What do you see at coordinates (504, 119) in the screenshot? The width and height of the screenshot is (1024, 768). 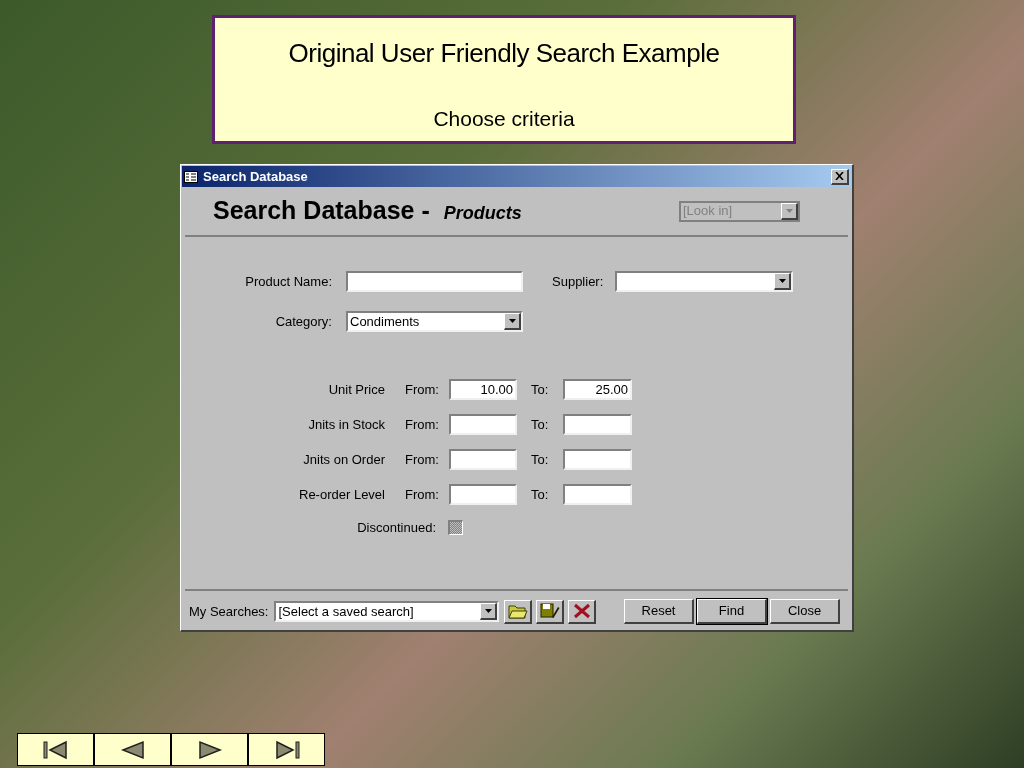 I see `banner-subtitle: Choose criteria` at bounding box center [504, 119].